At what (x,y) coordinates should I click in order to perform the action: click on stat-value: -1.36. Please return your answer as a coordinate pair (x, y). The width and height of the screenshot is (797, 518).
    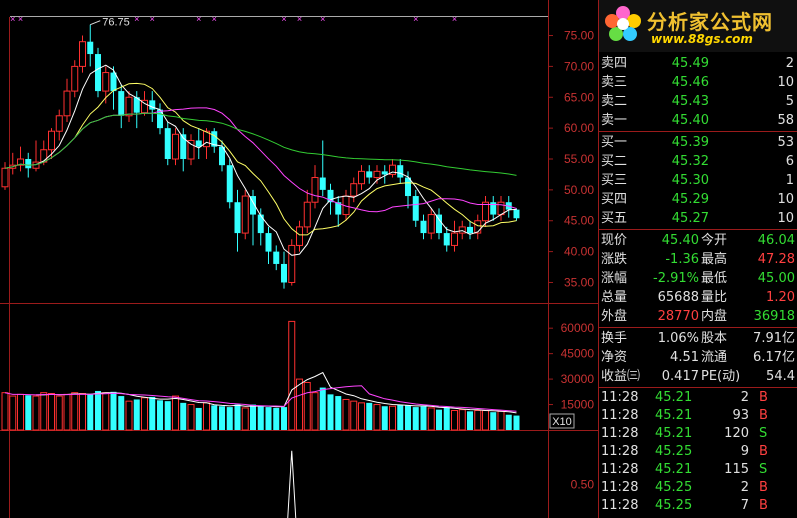
    Looking at the image, I should click on (682, 259).